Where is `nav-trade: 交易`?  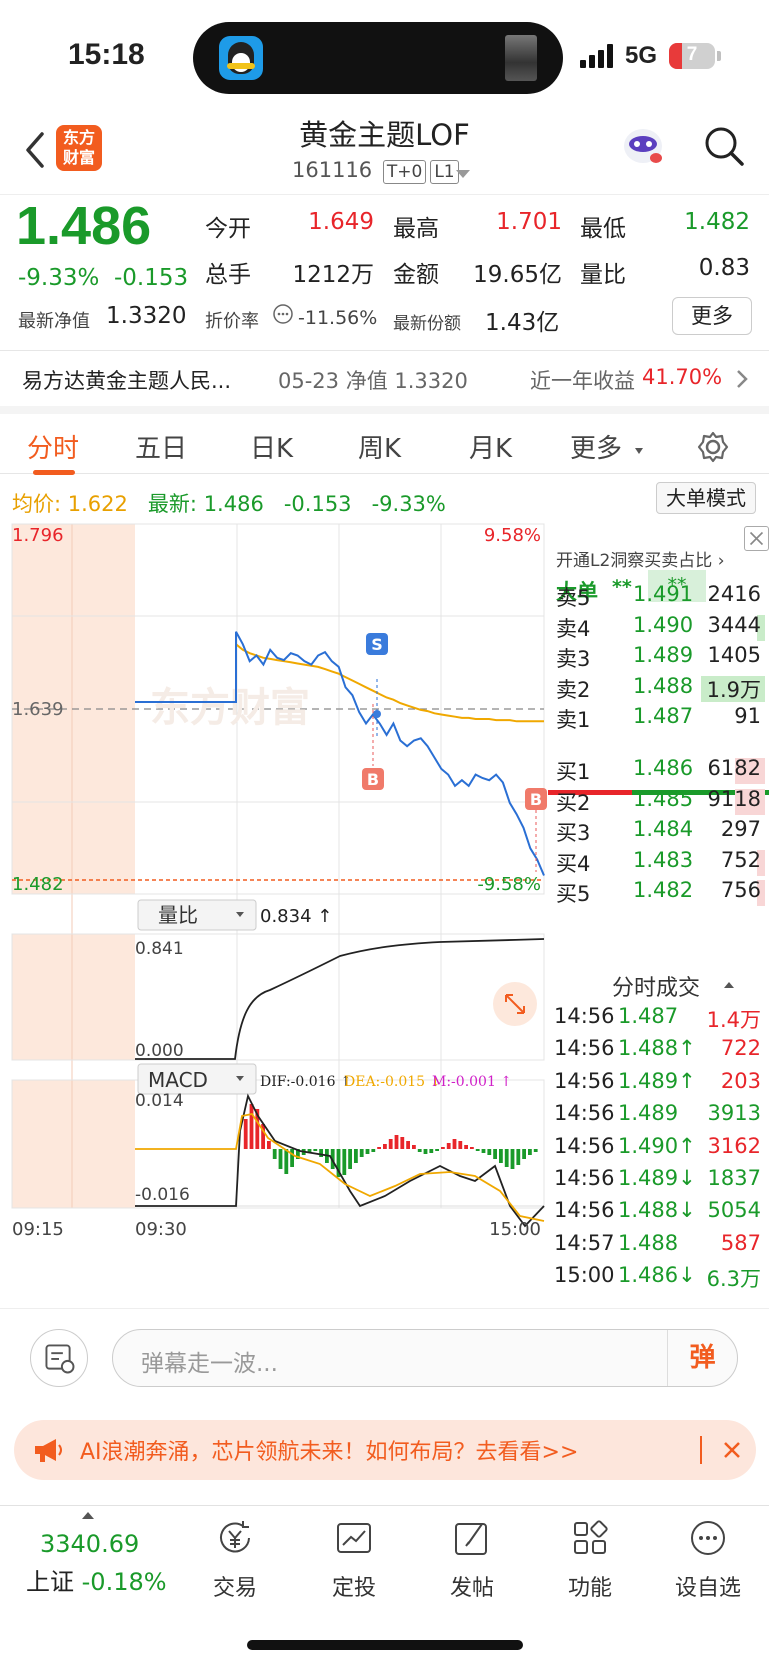 nav-trade: 交易 is located at coordinates (235, 1560).